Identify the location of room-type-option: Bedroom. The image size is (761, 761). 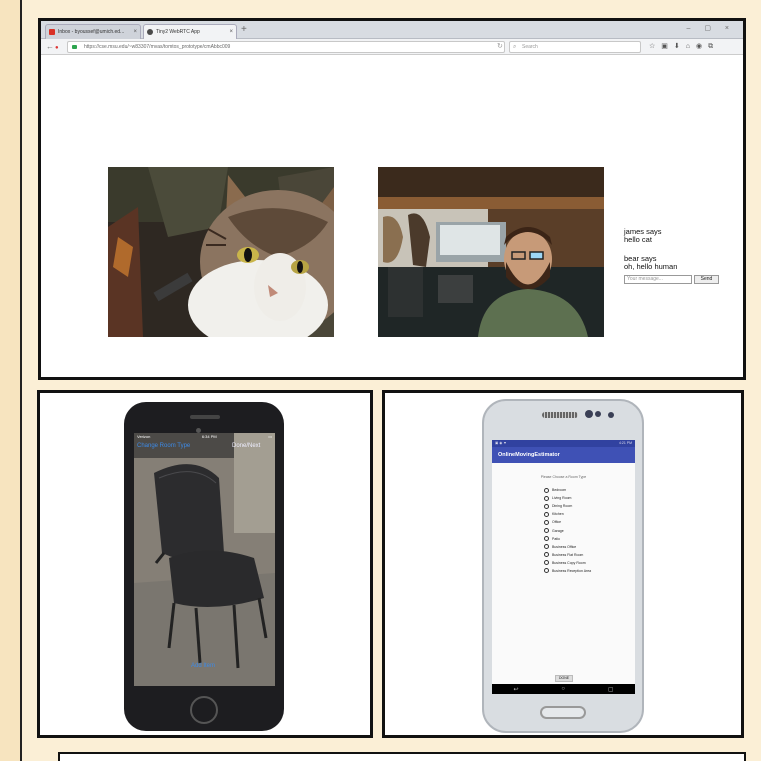
(567, 490).